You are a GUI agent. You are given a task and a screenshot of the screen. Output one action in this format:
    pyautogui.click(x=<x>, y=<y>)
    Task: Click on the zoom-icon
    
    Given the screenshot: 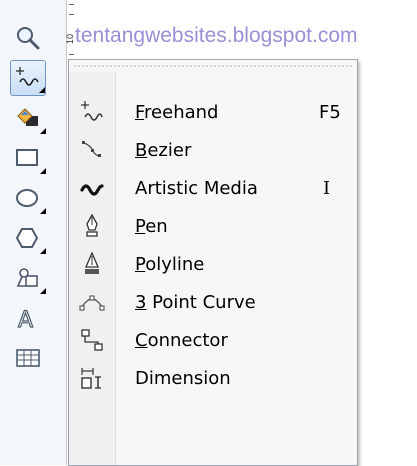 What is the action you would take?
    pyautogui.click(x=28, y=38)
    